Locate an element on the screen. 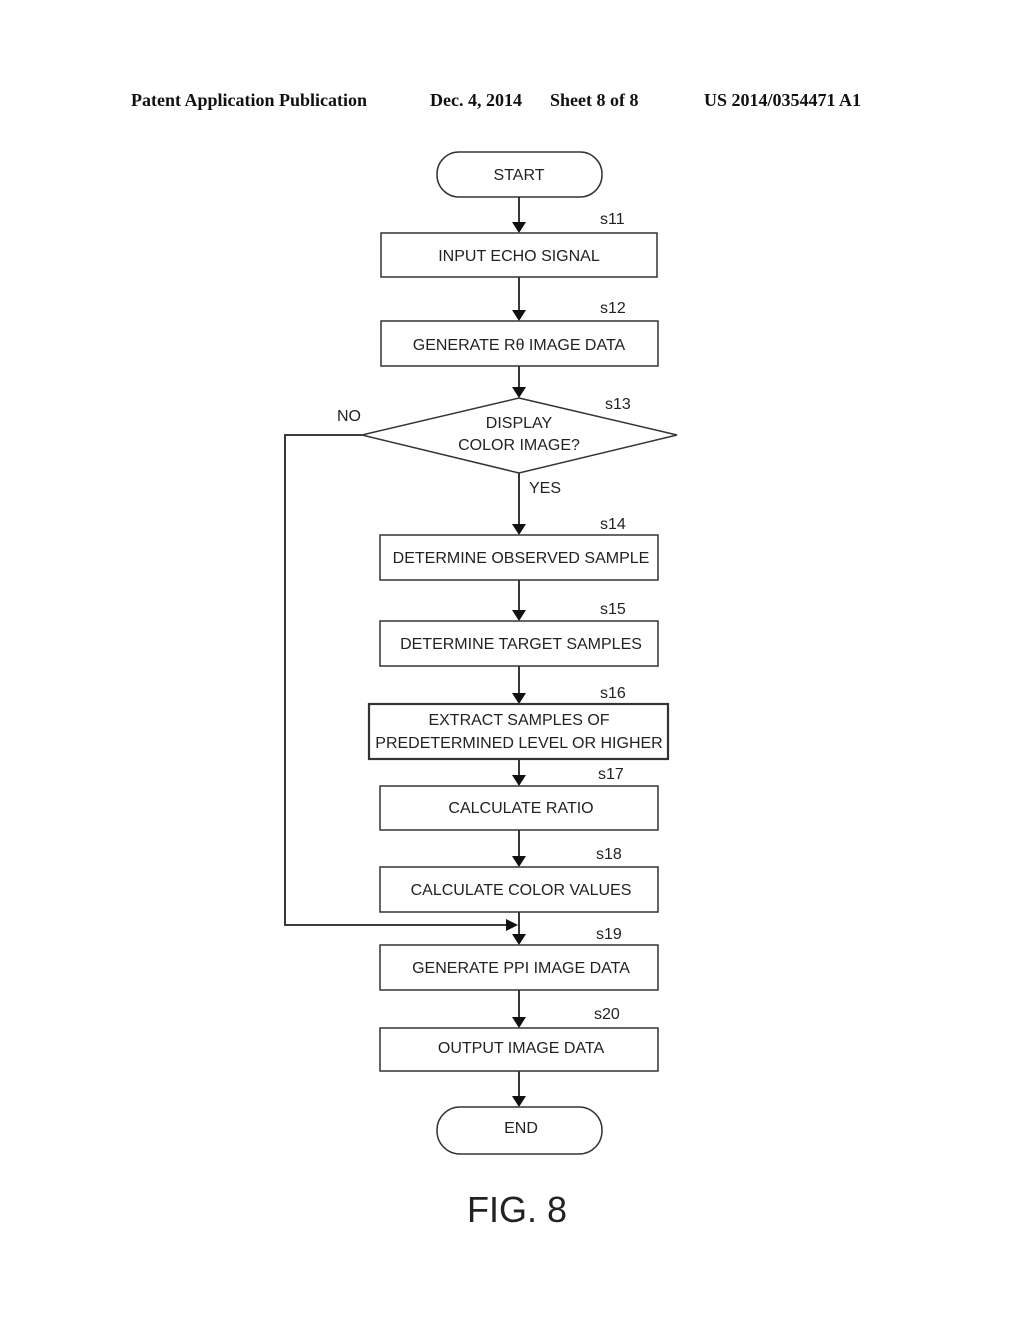 This screenshot has width=1024, height=1320. step-s13: DISPLAY COLOR IMAGE? s13 NO YES is located at coordinates (507, 446).